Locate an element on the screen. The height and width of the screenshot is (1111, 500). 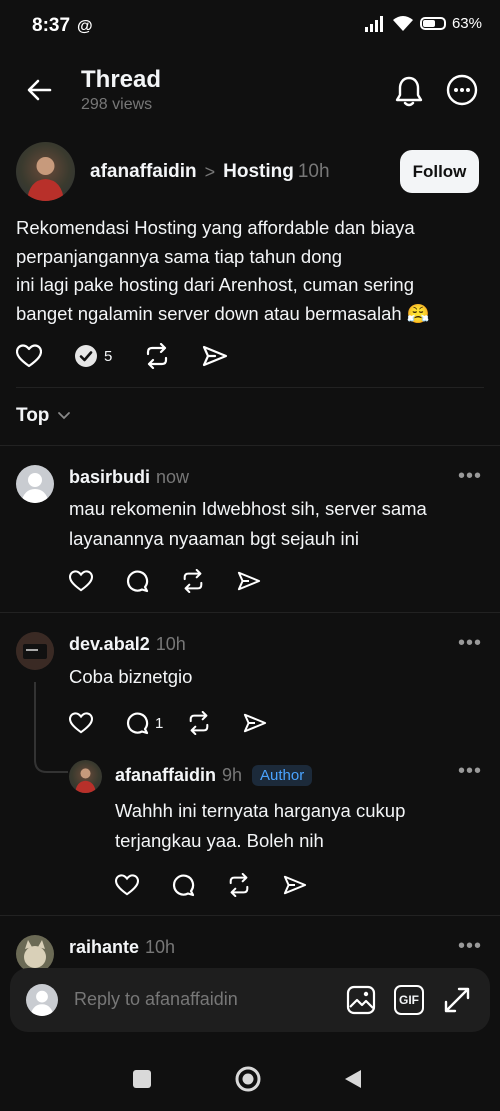
post-author-name: afanaffaidin is located at coordinates (143, 172).